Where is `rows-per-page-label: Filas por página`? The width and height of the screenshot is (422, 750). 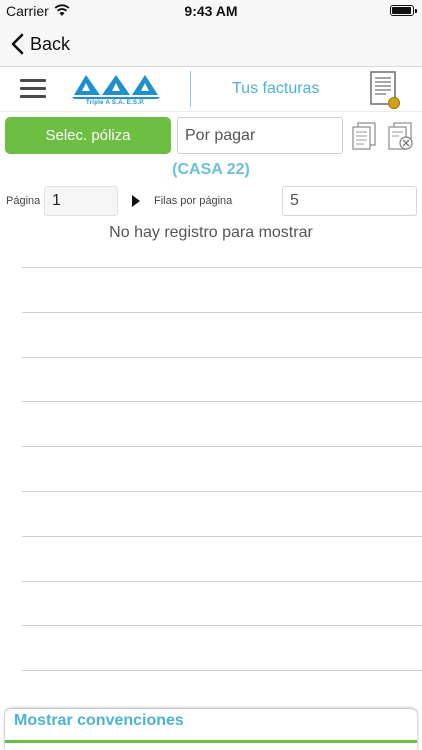 rows-per-page-label: Filas por página is located at coordinates (193, 201).